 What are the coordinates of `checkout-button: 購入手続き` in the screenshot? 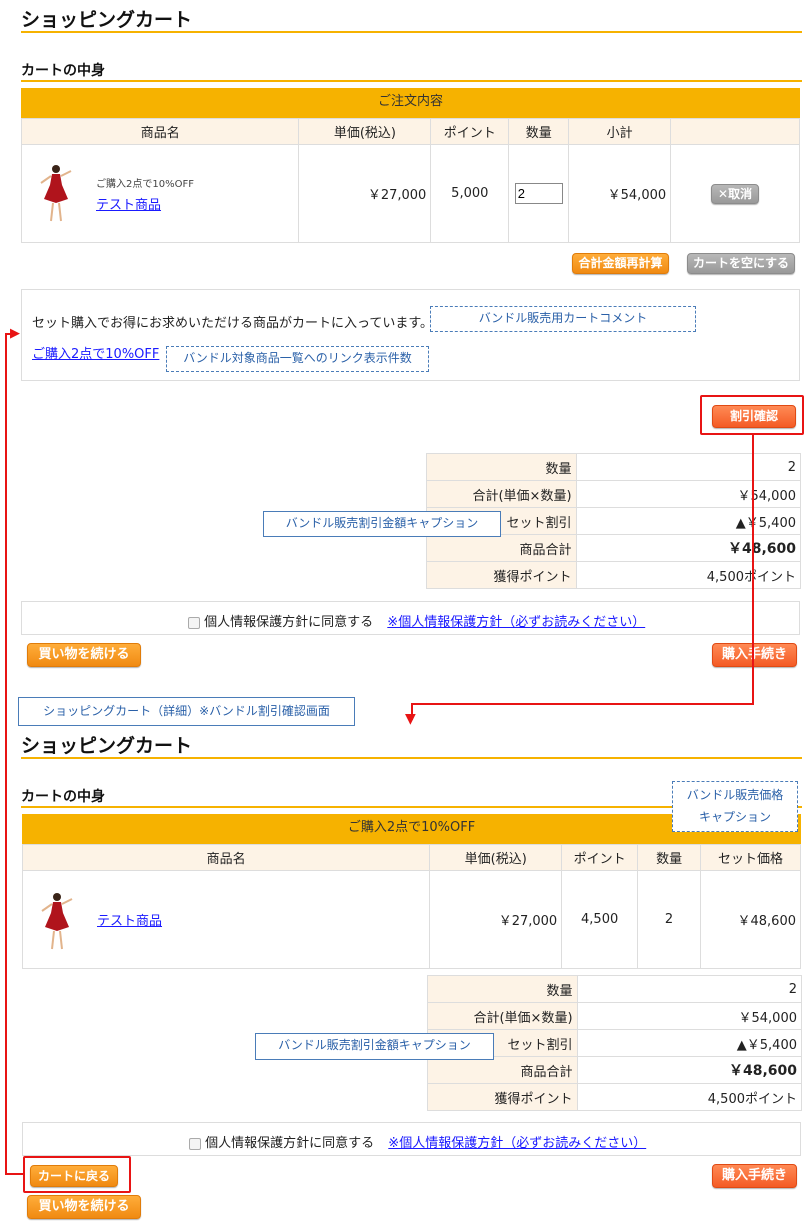 It's located at (754, 655).